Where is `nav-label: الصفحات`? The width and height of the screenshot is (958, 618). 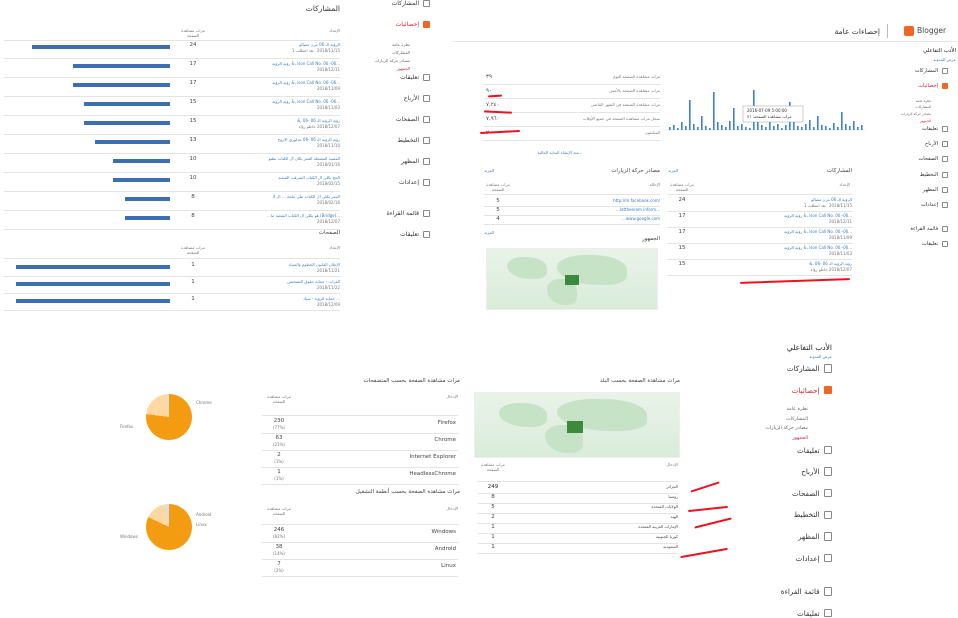
nav-label: الصفحات is located at coordinates (805, 493).